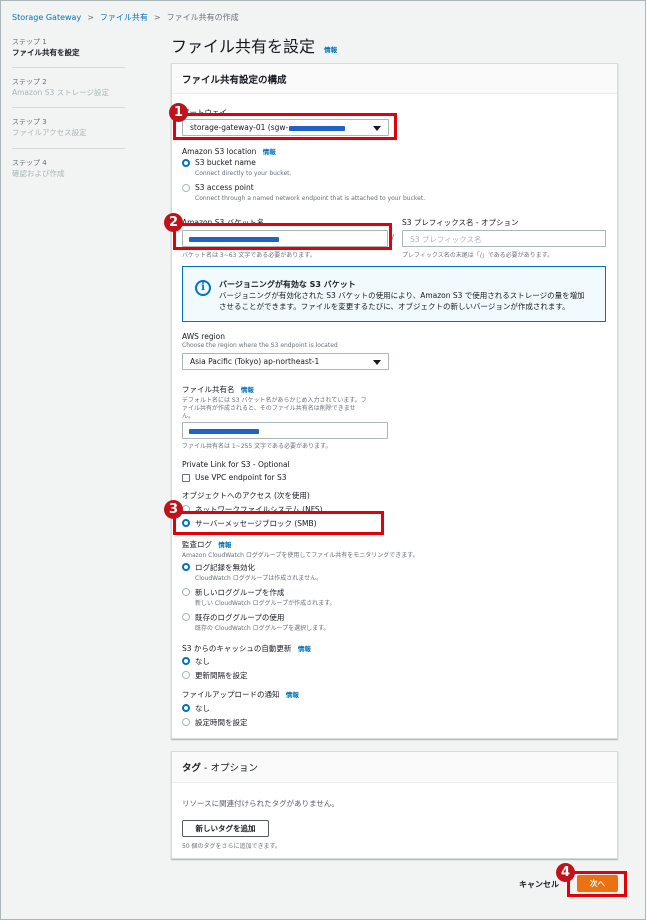 The width and height of the screenshot is (646, 920). Describe the element at coordinates (597, 884) in the screenshot. I see `highlight-box-next` at that location.